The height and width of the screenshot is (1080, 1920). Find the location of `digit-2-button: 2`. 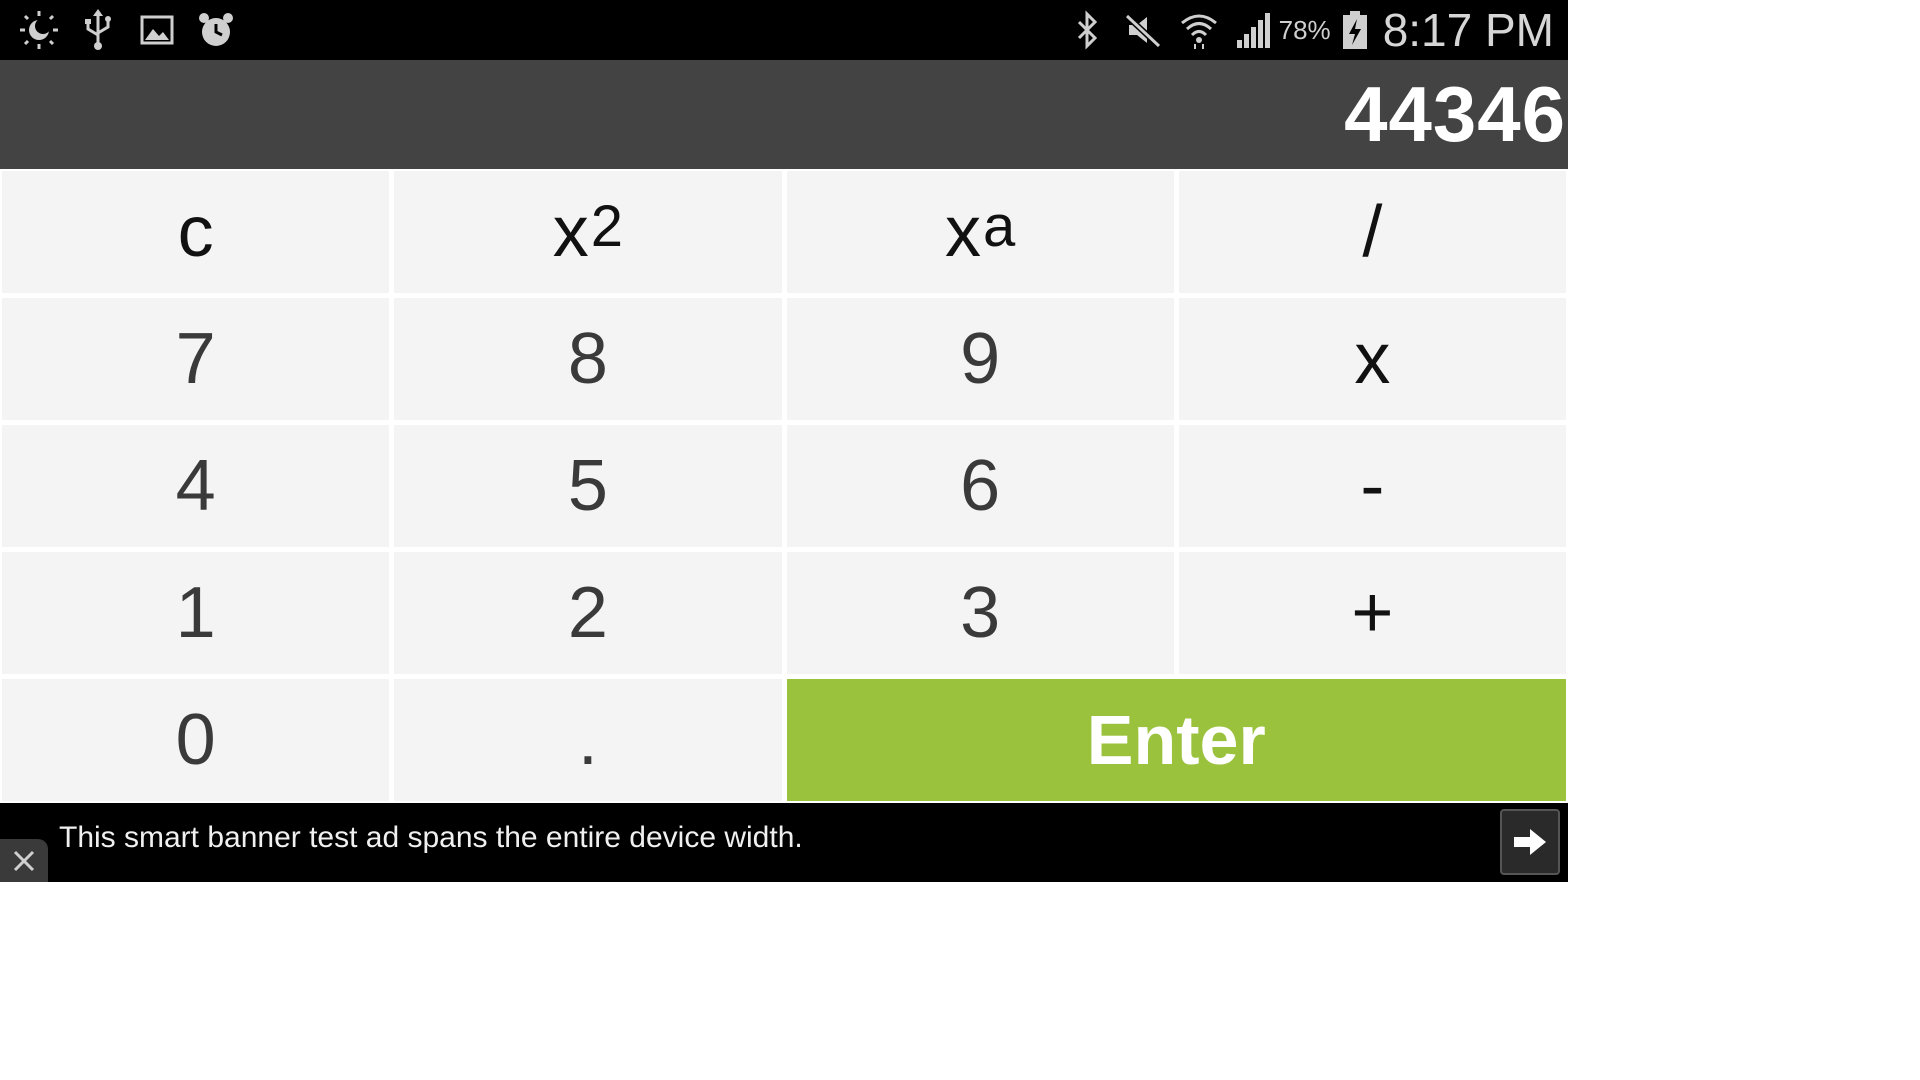

digit-2-button: 2 is located at coordinates (588, 613).